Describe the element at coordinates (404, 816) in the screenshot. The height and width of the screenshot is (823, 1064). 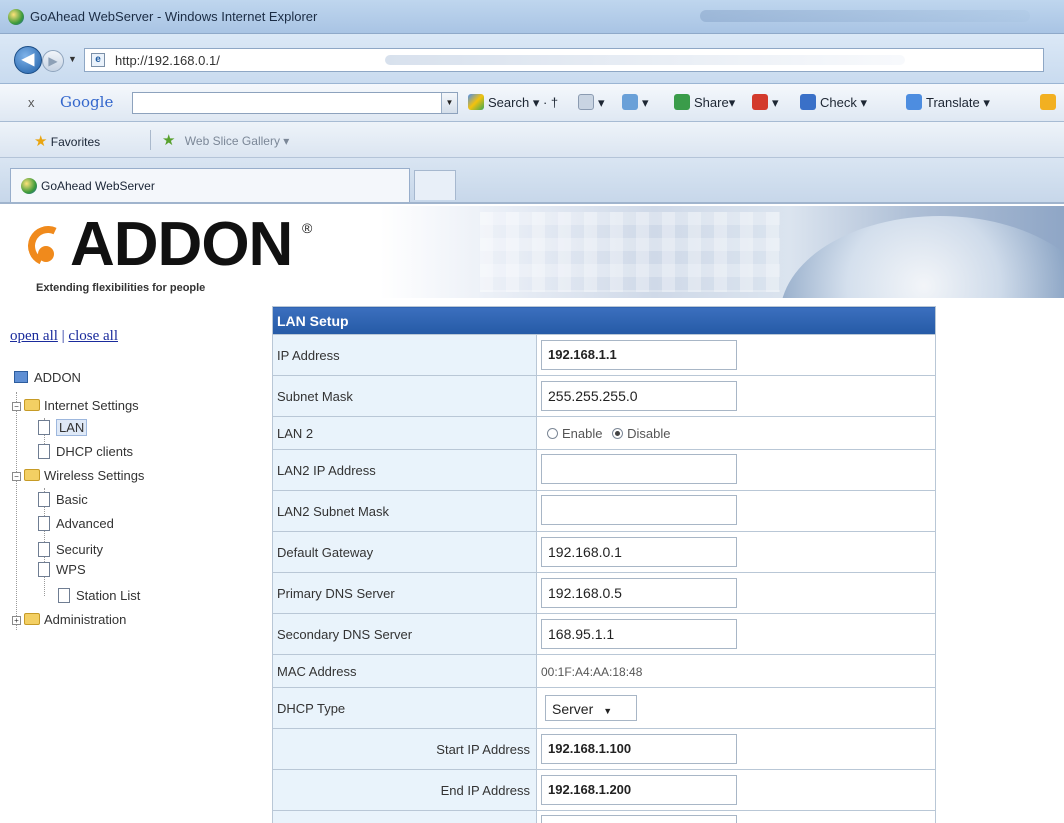
I see `next-row-label` at that location.